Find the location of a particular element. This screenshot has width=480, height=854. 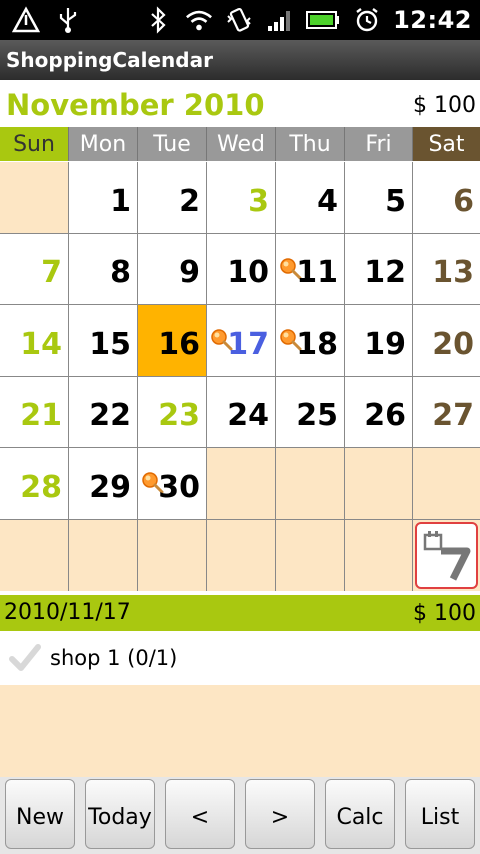

calendar-day-14: 14 is located at coordinates (34, 340).